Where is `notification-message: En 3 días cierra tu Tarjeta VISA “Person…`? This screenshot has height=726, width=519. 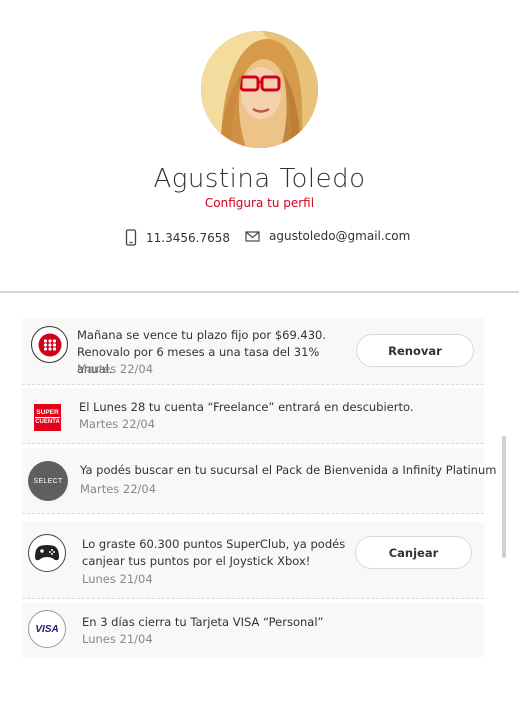
notification-message: En 3 días cierra tu Tarjeta VISA “Person… is located at coordinates (203, 622).